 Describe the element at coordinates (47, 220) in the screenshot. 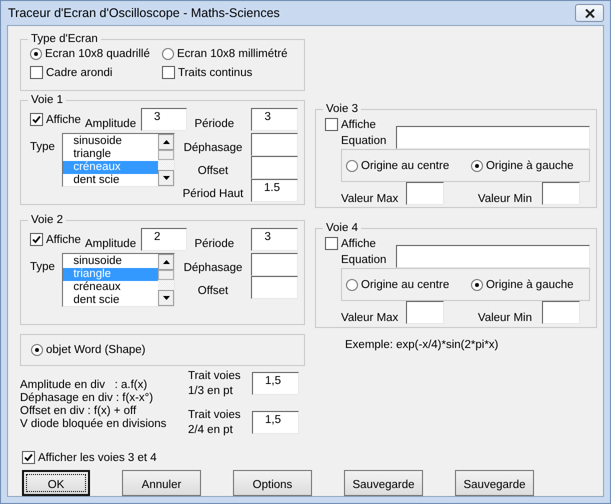

I see `group-title: Voie 2` at that location.